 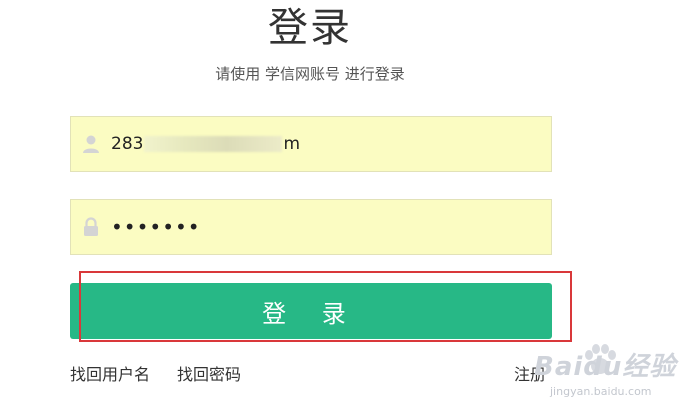 I want to click on password-value: •••••••, so click(x=311, y=227).